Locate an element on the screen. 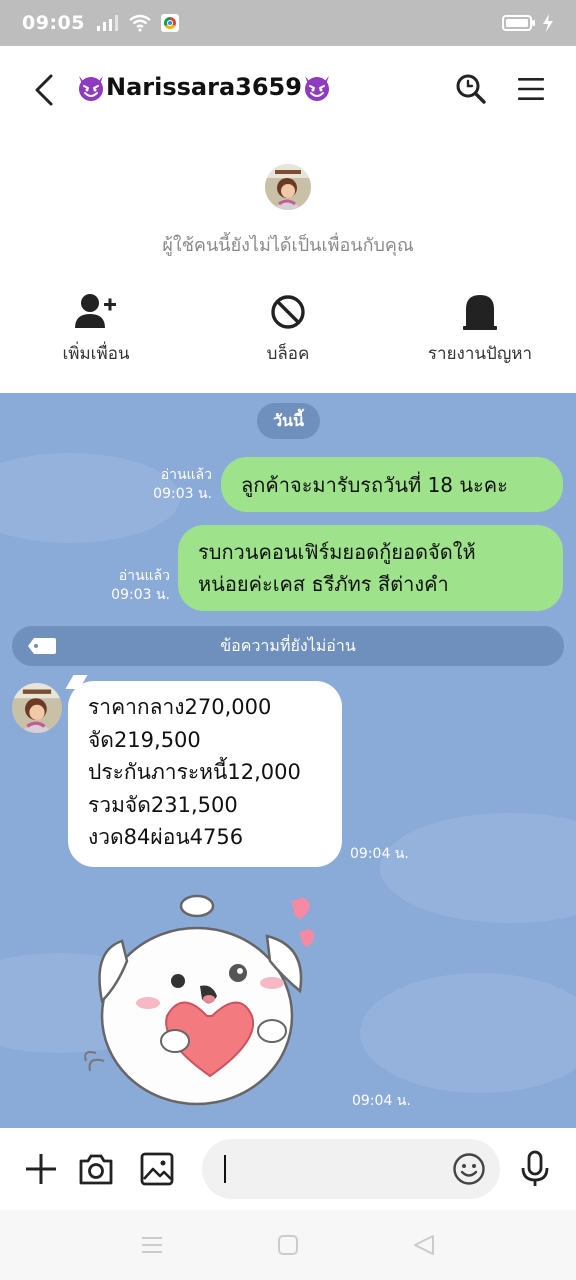 The image size is (576, 1280). message-text-line: หน่อยค่ะเคส ธรีภัทร สีต่างคำ is located at coordinates (323, 584).